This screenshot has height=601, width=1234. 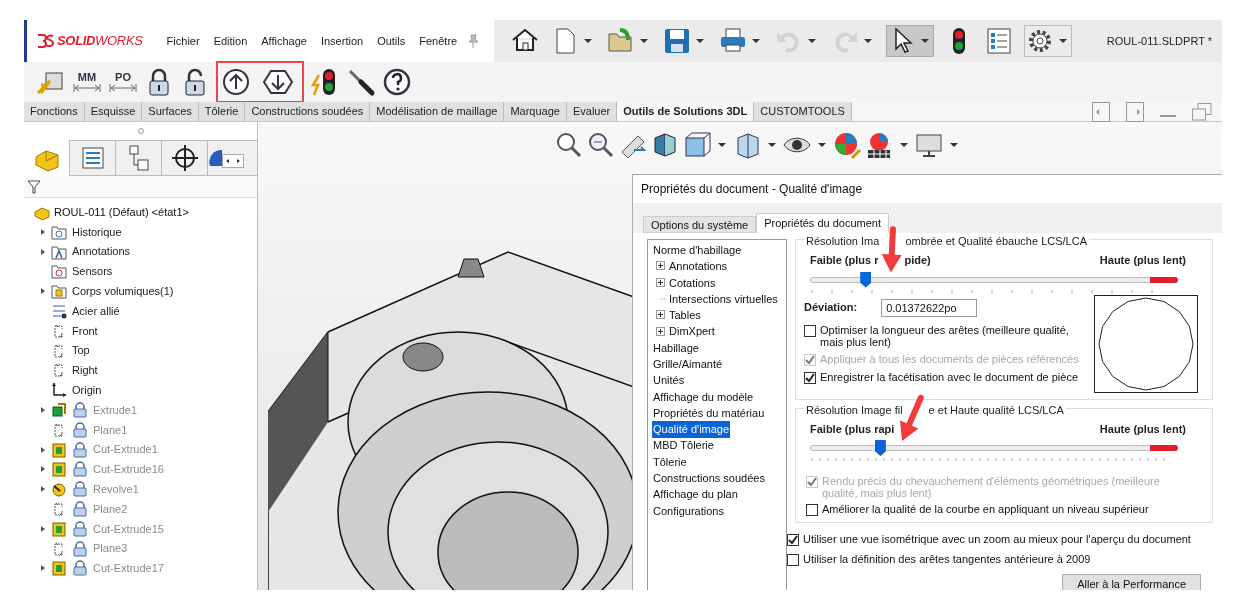 What do you see at coordinates (110, 430) in the screenshot?
I see `tree-item: Plane1` at bounding box center [110, 430].